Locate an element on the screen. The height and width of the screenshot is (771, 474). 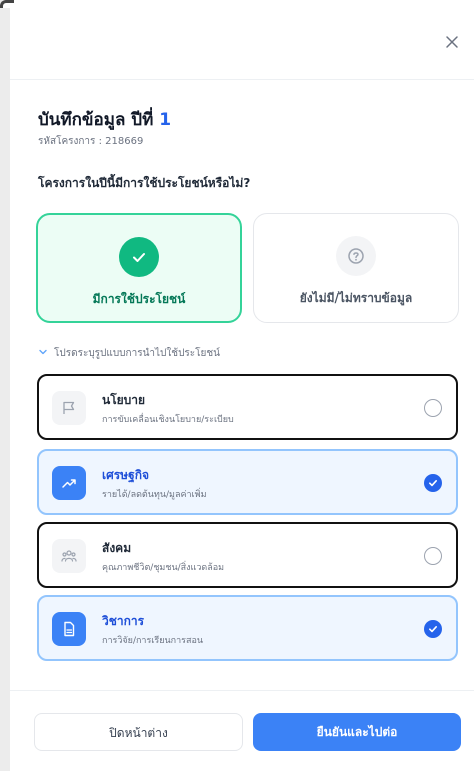
option-subtitle: คุณภาพชีวิต/ชุมชน/สิ่งแวดล้อม is located at coordinates (163, 568).